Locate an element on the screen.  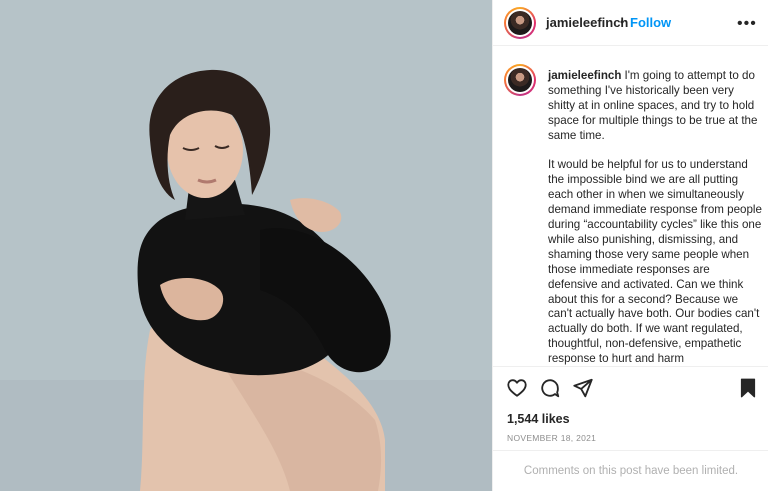
likes-count: 1,544 likes is located at coordinates (538, 419).